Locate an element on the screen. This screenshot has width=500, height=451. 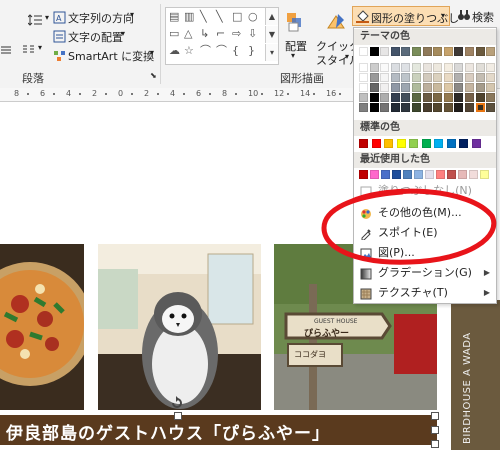
rounded-rectangle-shape-icon: ▭ is located at coordinates (174, 33).